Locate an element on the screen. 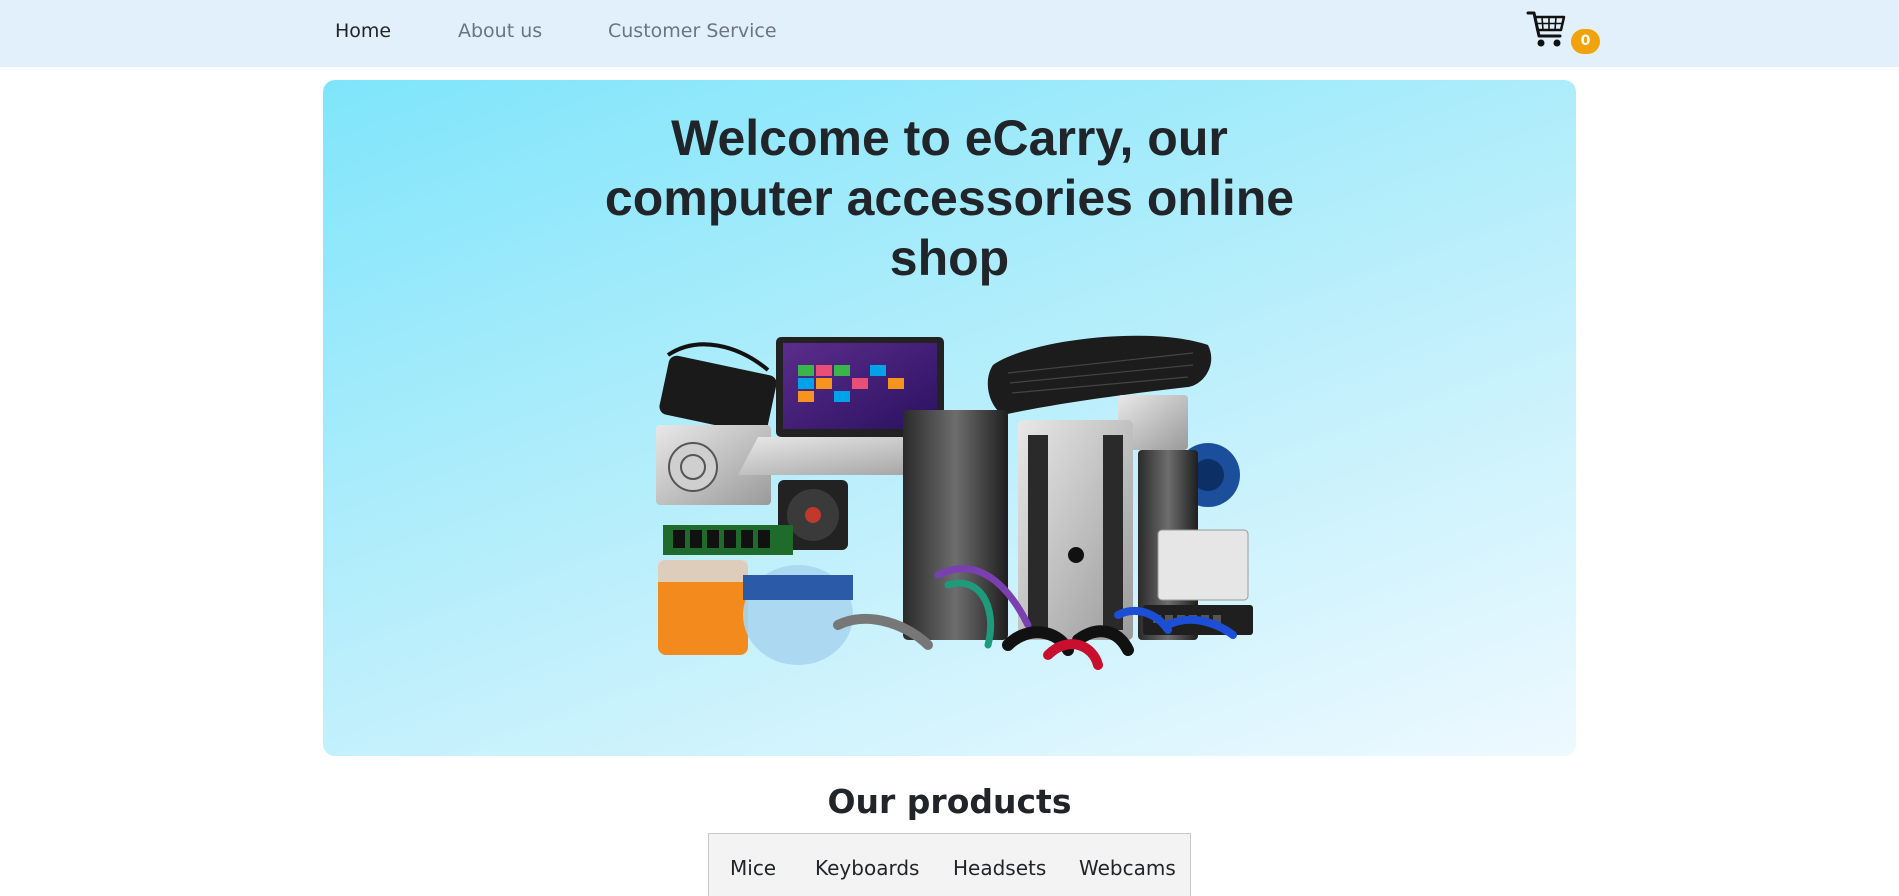 The height and width of the screenshot is (896, 1899). shopping-cart-icon is located at coordinates (1547, 29).